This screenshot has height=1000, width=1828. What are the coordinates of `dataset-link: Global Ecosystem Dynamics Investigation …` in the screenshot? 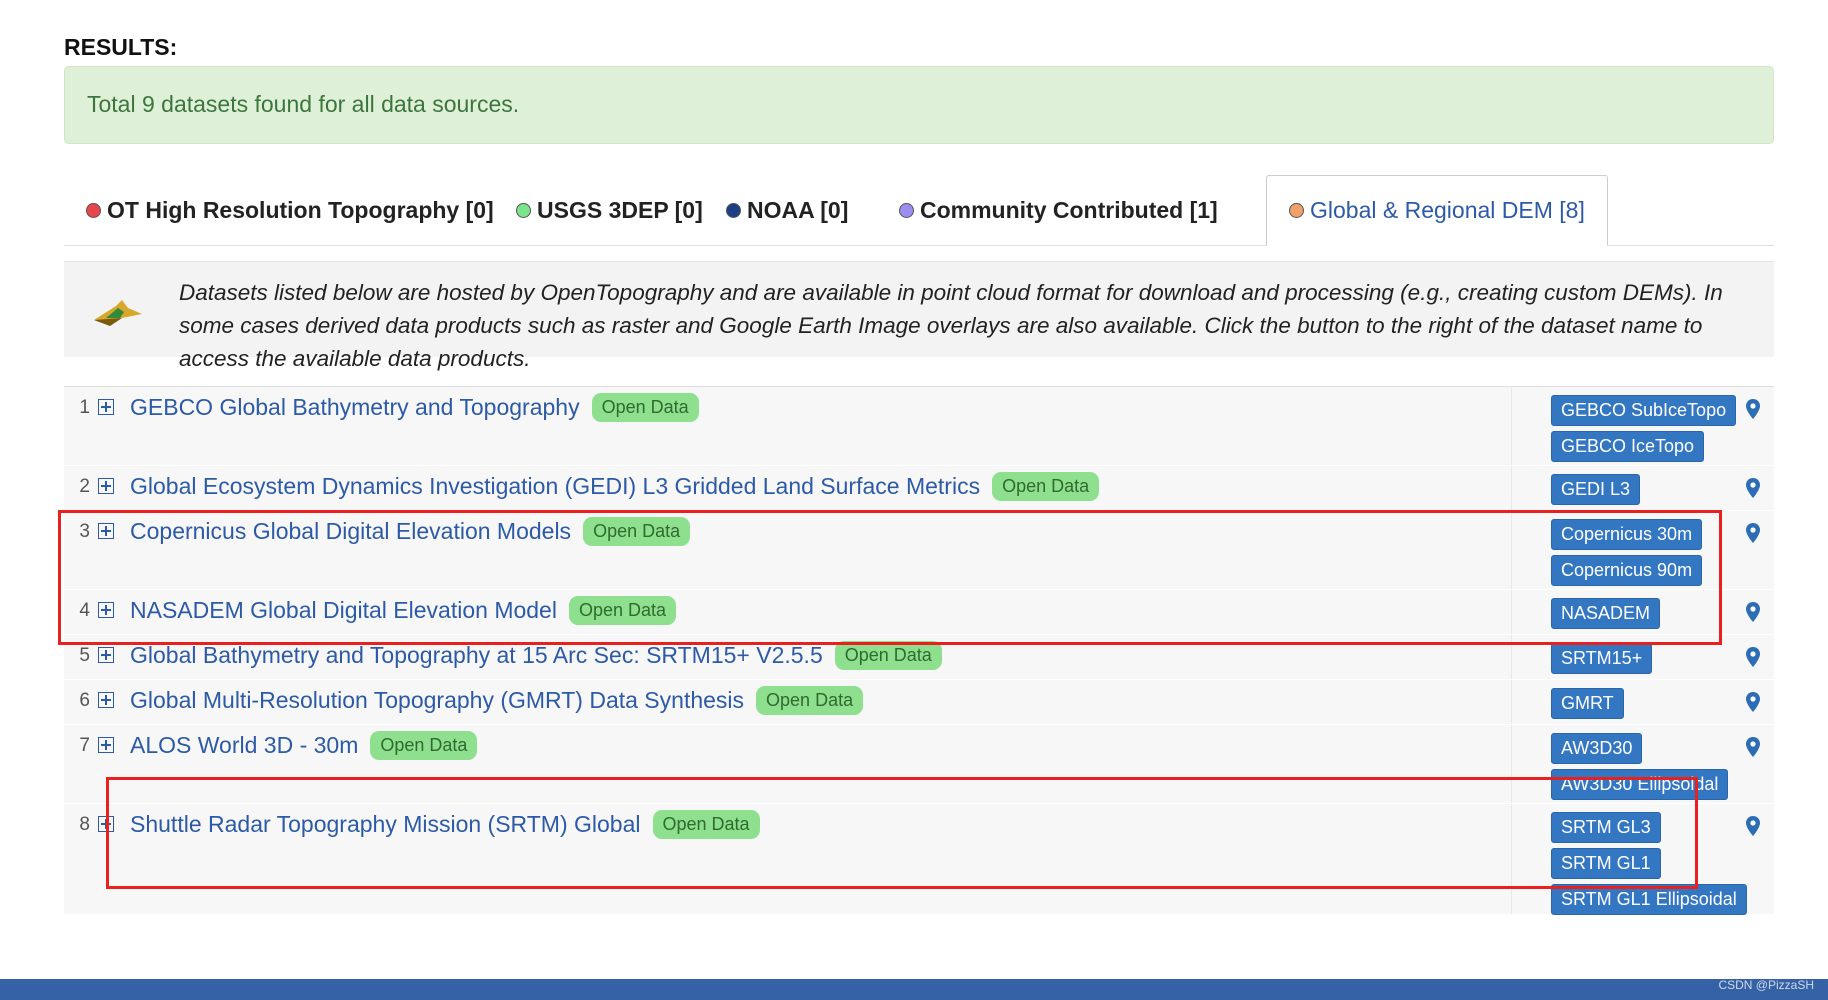 It's located at (555, 486).